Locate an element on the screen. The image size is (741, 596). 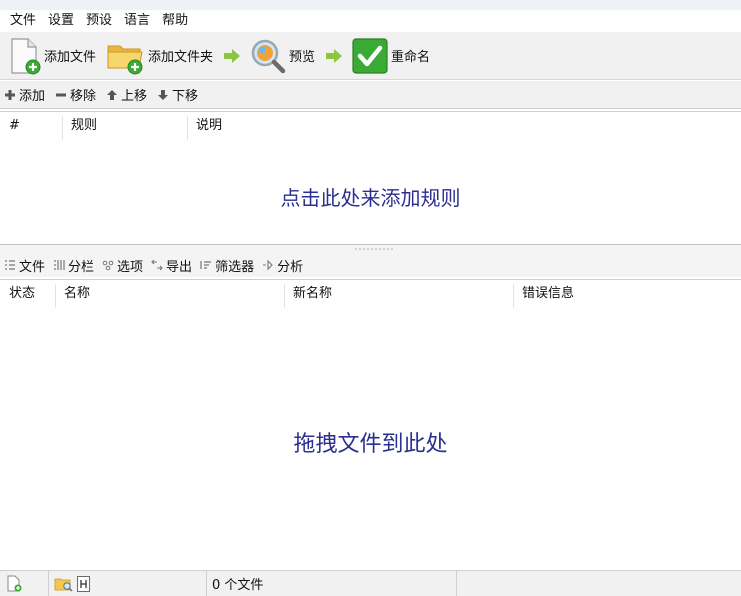
columns-menu-label: 分栏 is located at coordinates (81, 267).